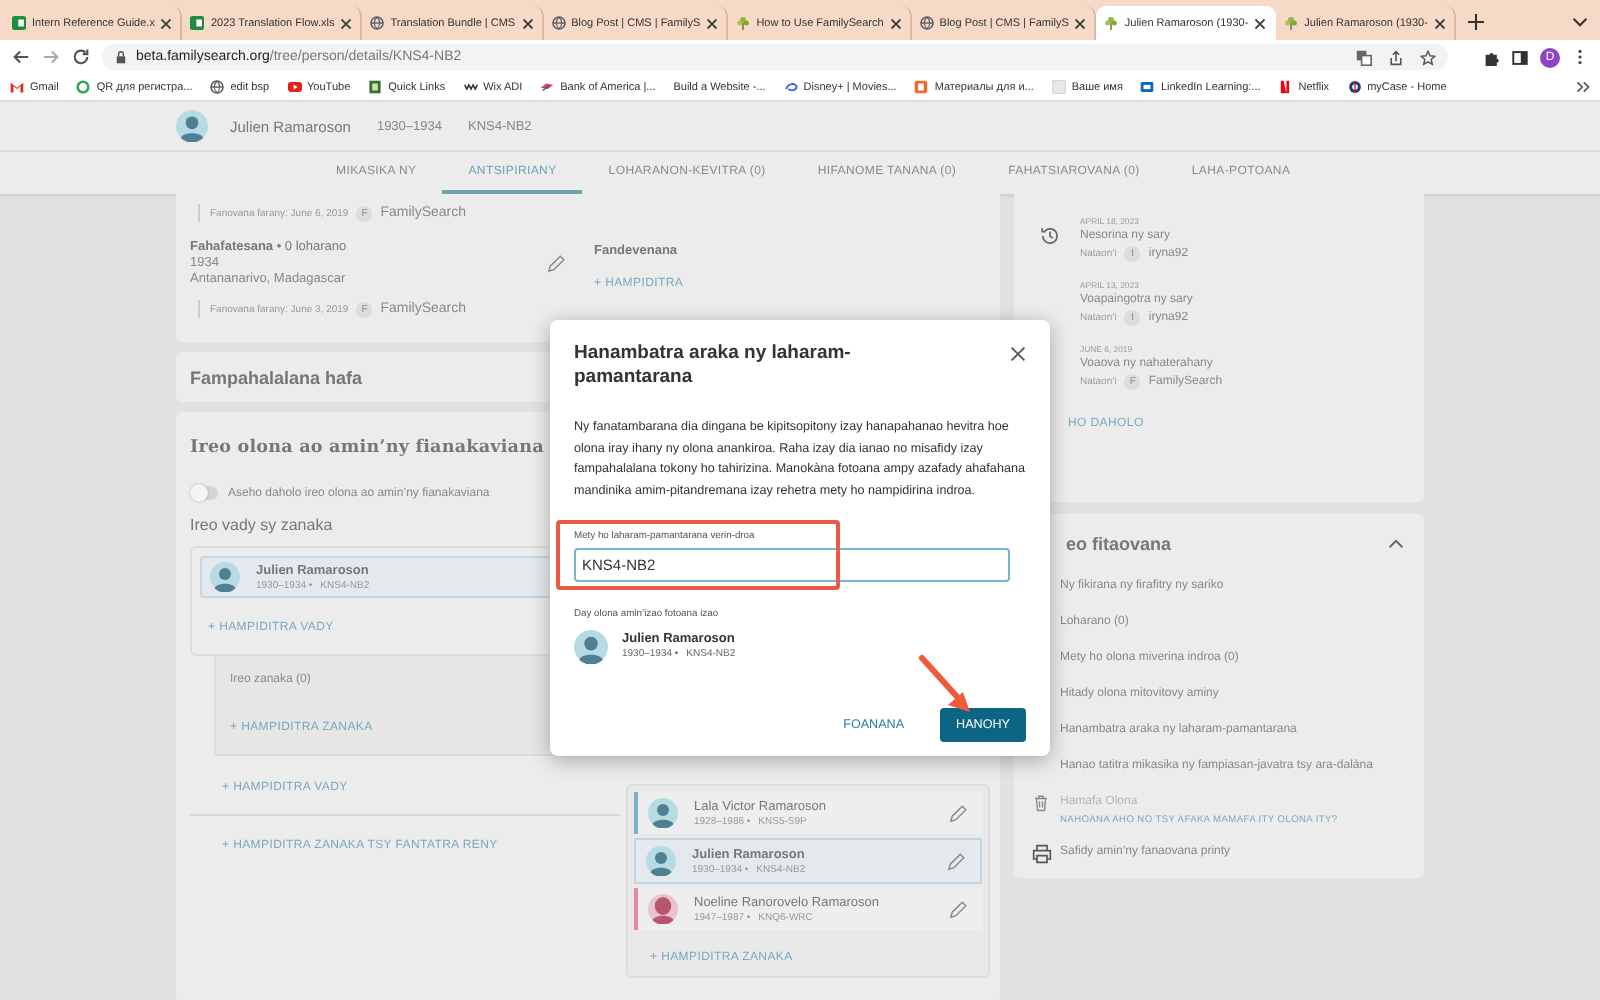  Describe the element at coordinates (294, 87) in the screenshot. I see `play-icon` at that location.